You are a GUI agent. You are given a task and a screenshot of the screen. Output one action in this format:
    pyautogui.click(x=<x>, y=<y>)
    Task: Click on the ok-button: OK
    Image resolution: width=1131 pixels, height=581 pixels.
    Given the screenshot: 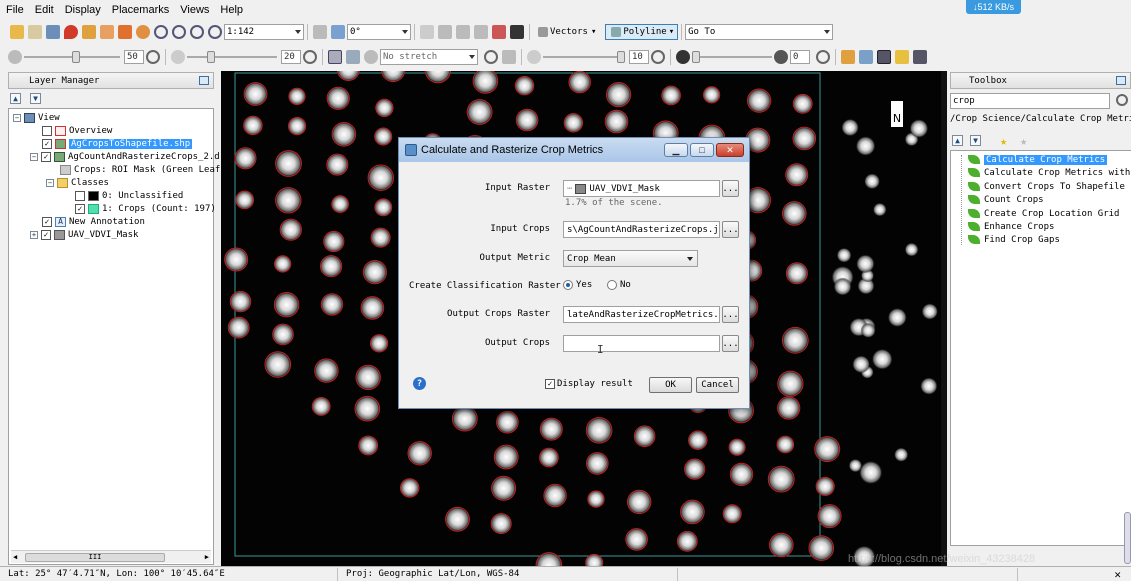 What is the action you would take?
    pyautogui.click(x=670, y=385)
    